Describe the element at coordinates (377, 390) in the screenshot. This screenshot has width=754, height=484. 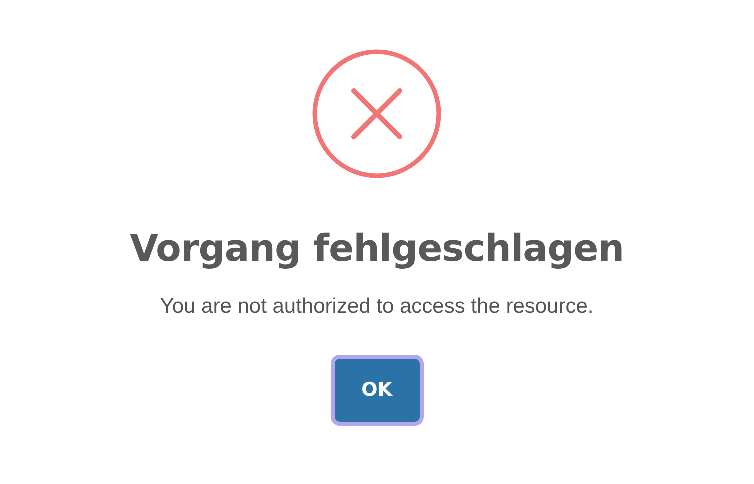
I see `ok-button: OK` at that location.